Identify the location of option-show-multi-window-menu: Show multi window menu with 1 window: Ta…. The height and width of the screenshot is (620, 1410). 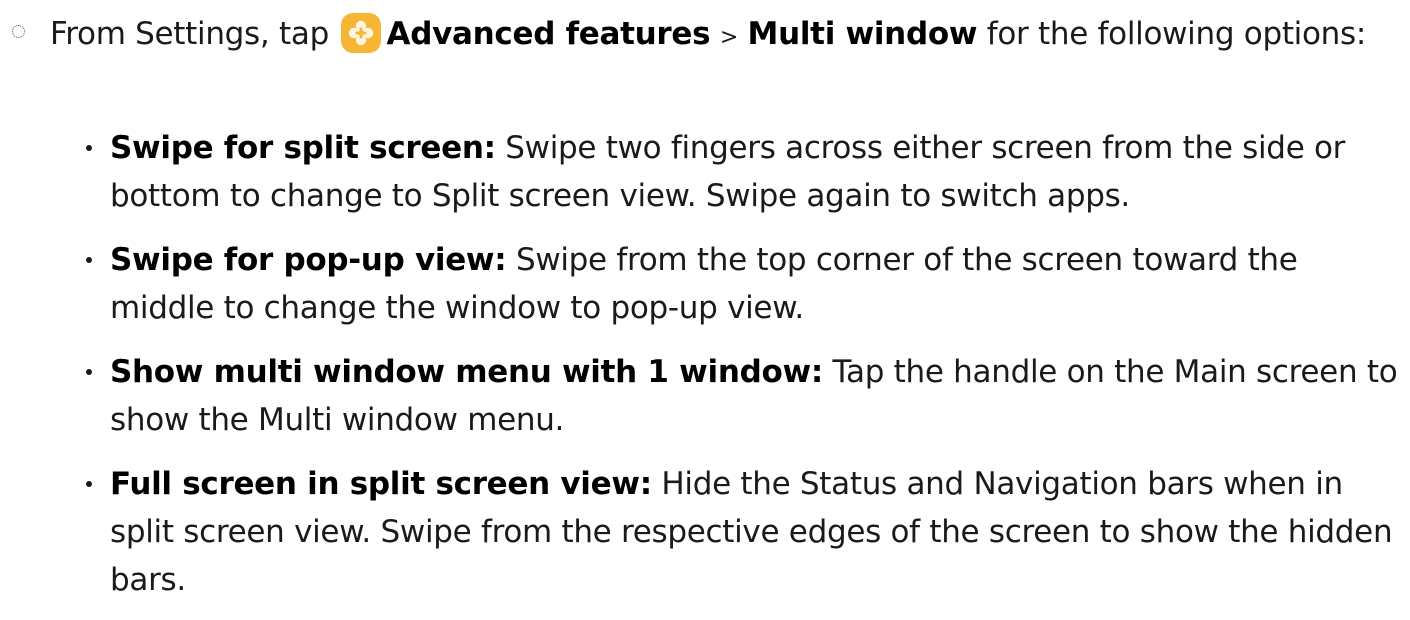
(743, 396).